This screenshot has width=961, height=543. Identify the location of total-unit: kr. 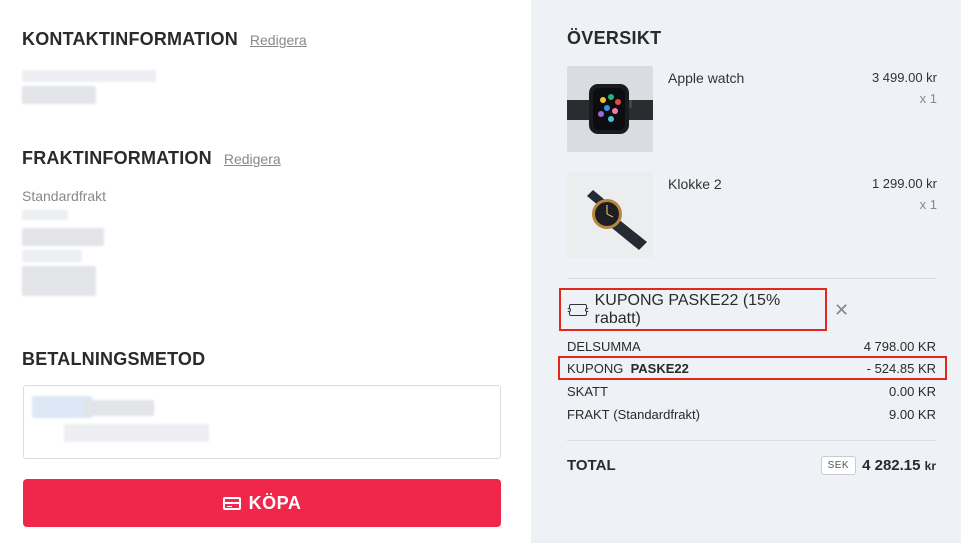
(930, 466).